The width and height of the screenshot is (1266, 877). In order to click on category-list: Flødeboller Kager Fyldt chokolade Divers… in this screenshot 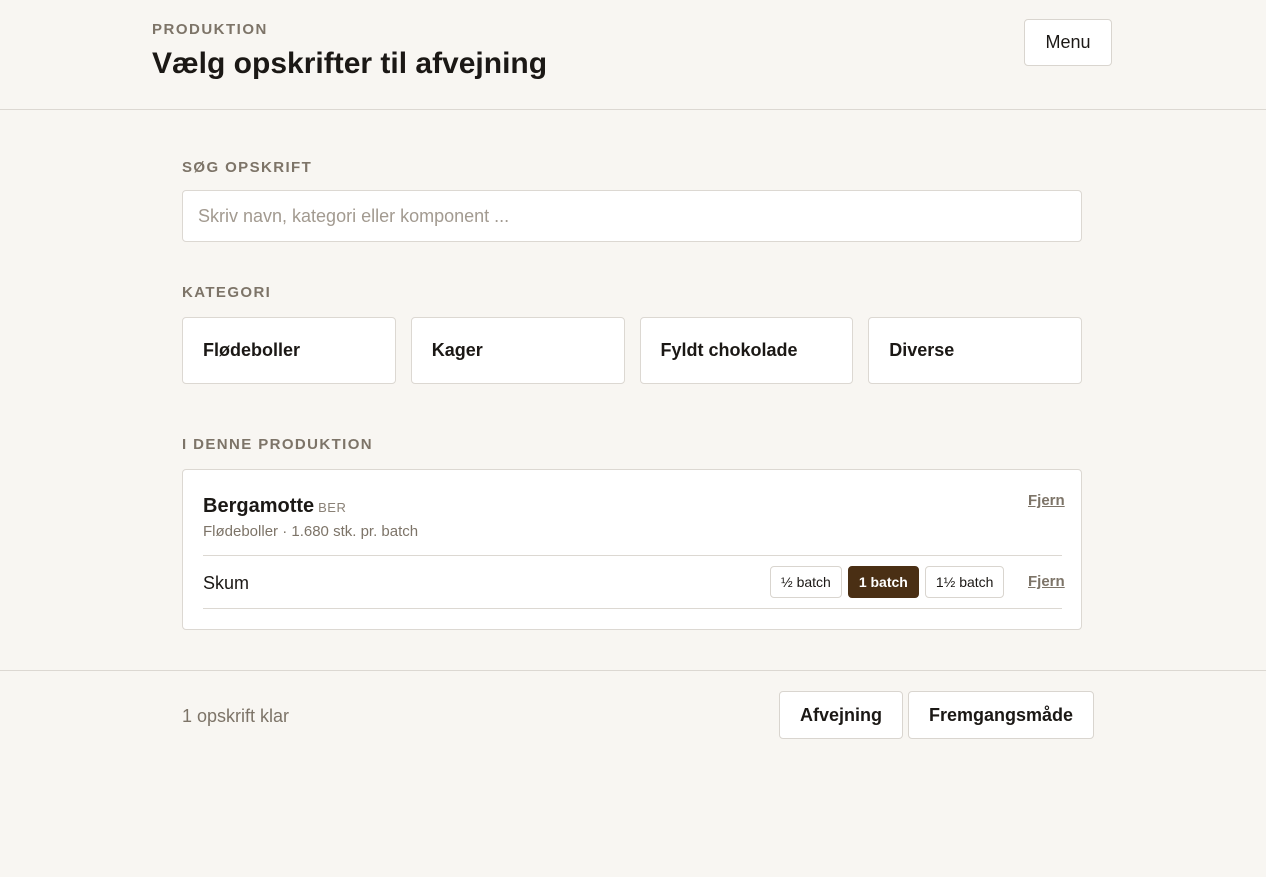, I will do `click(632, 350)`.